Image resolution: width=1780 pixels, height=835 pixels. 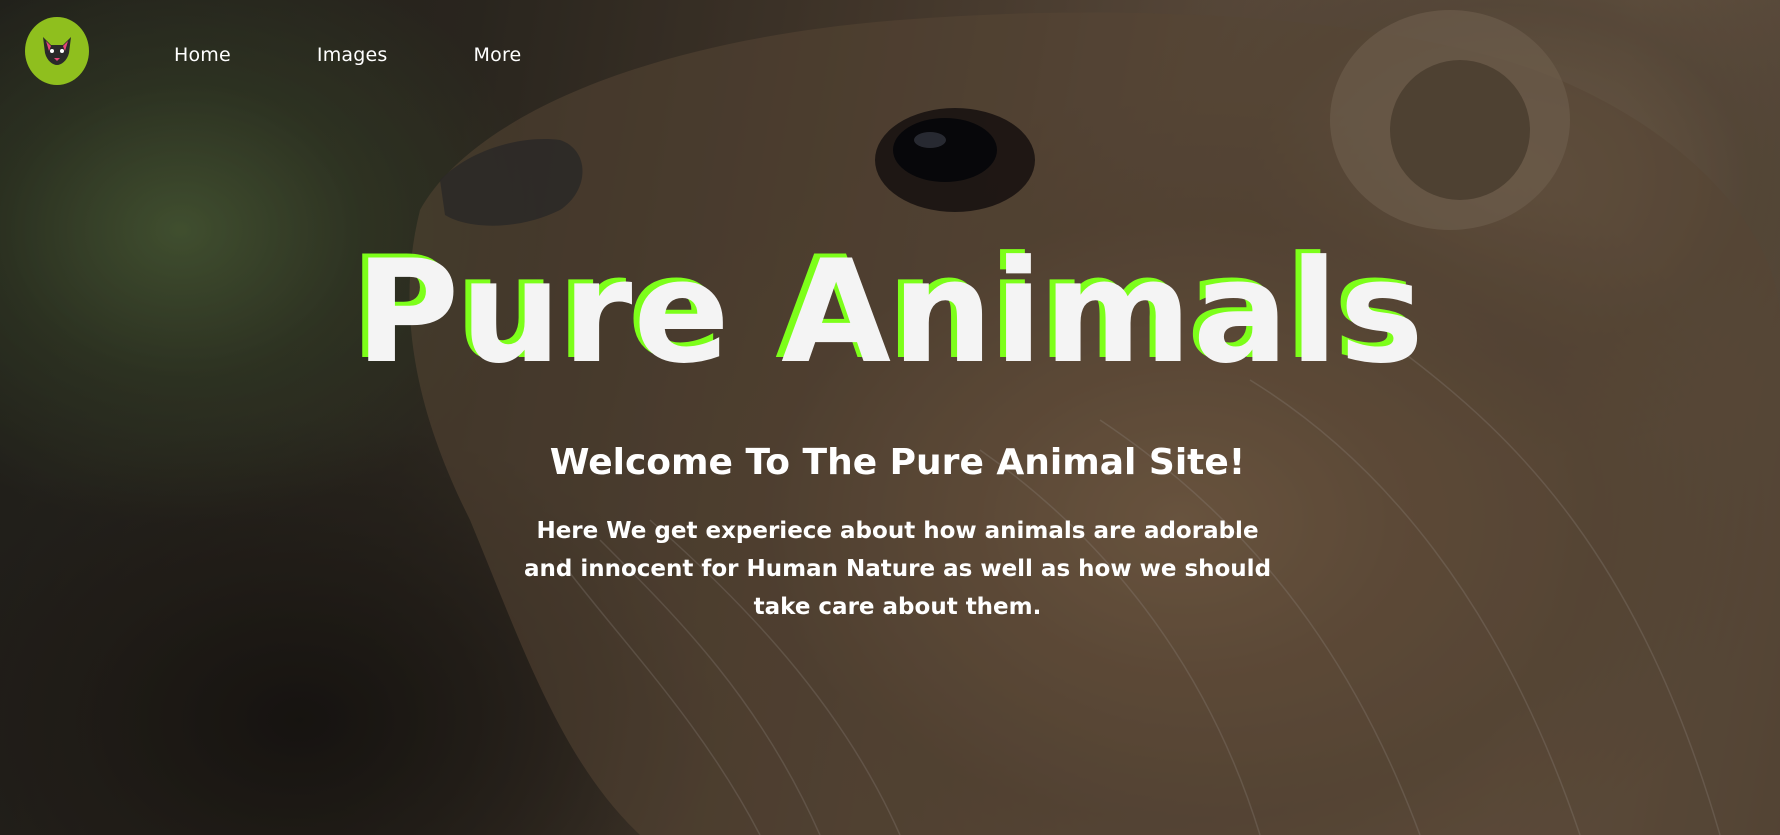 I want to click on nav-links: Home Images More, so click(x=390, y=55).